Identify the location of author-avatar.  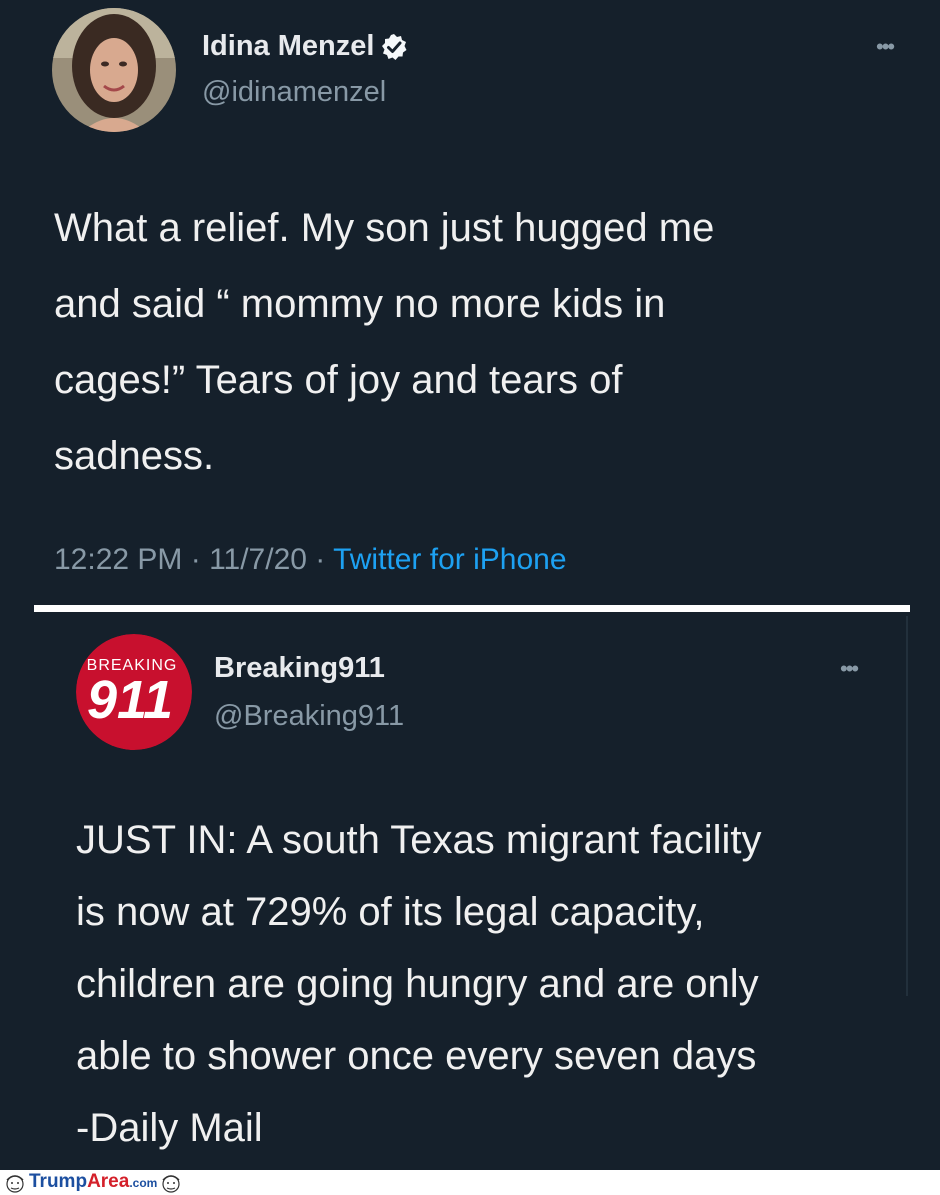
(114, 70).